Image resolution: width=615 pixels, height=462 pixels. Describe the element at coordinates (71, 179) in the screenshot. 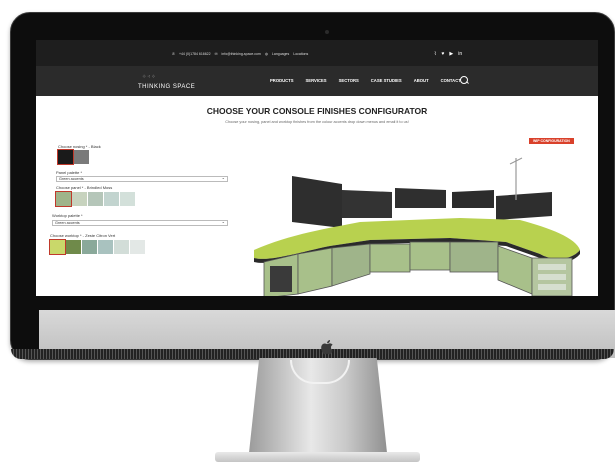

I see `panel-palette-value: Green accents` at that location.